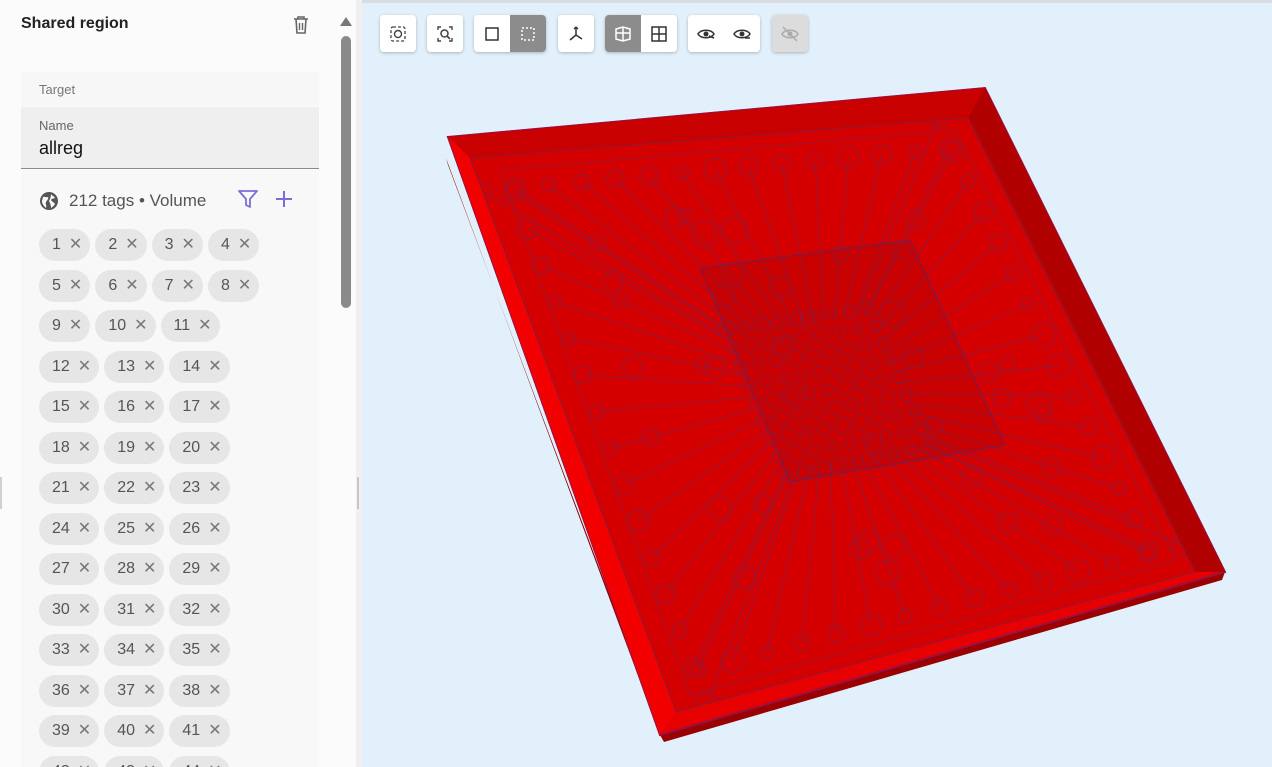 The width and height of the screenshot is (1272, 767). What do you see at coordinates (623, 33) in the screenshot?
I see `transparency-button` at bounding box center [623, 33].